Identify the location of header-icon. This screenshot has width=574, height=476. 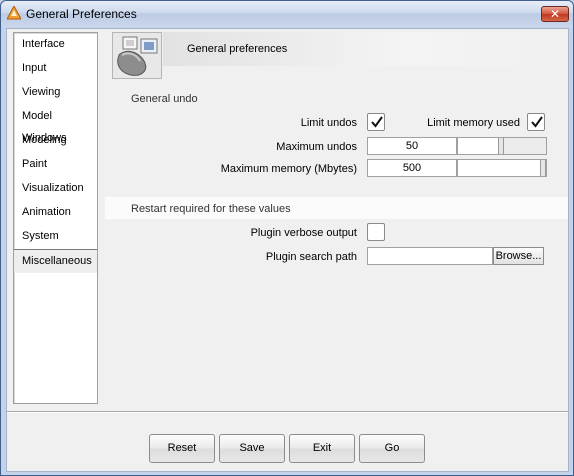
(137, 55).